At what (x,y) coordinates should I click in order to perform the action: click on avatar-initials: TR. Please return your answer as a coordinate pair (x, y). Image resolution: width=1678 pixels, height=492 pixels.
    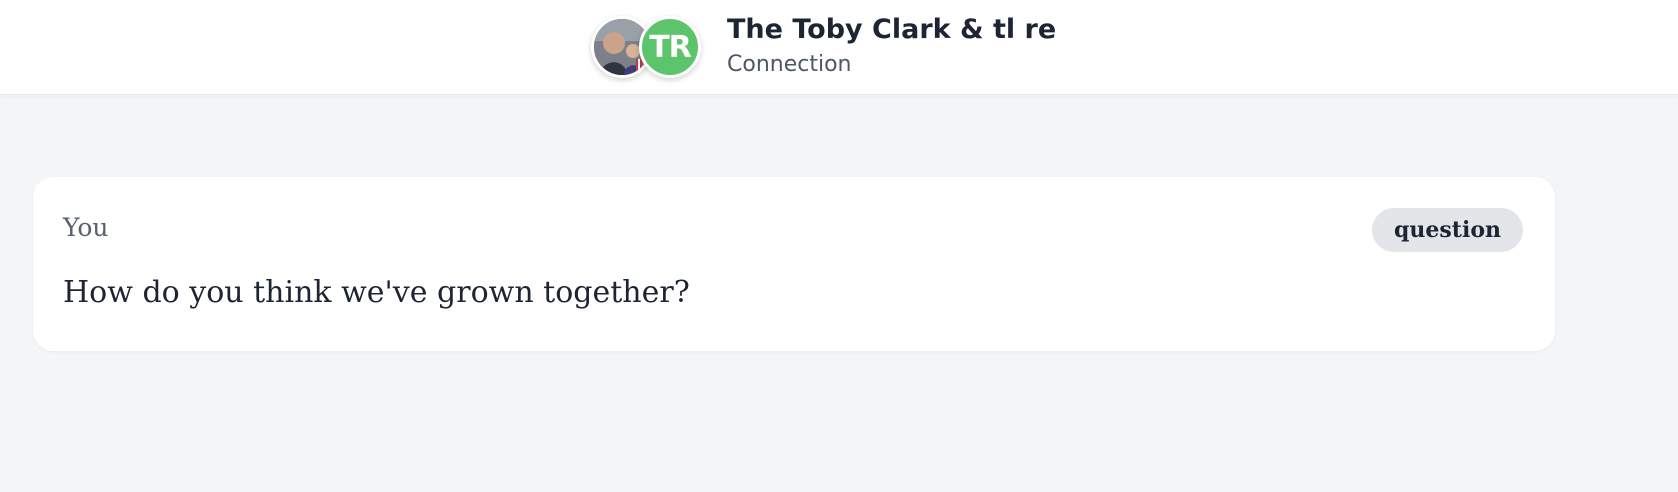
    Looking at the image, I should click on (670, 47).